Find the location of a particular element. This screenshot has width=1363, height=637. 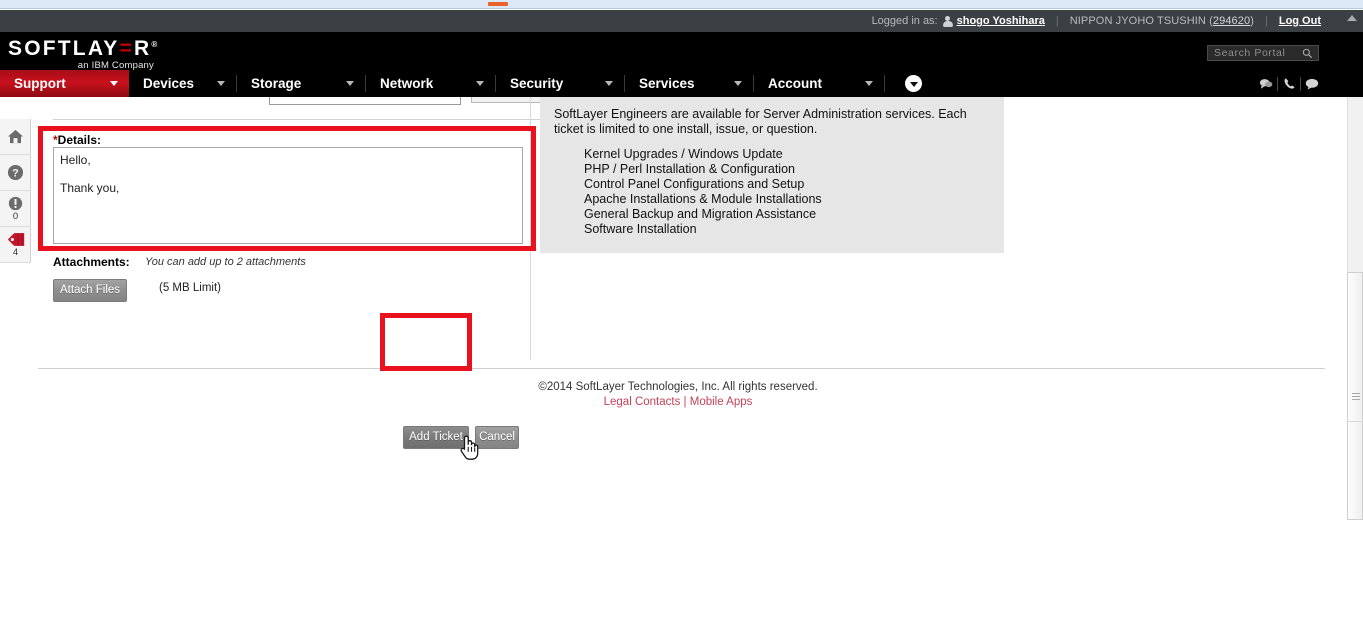

nav-item-account: Account is located at coordinates (819, 83).